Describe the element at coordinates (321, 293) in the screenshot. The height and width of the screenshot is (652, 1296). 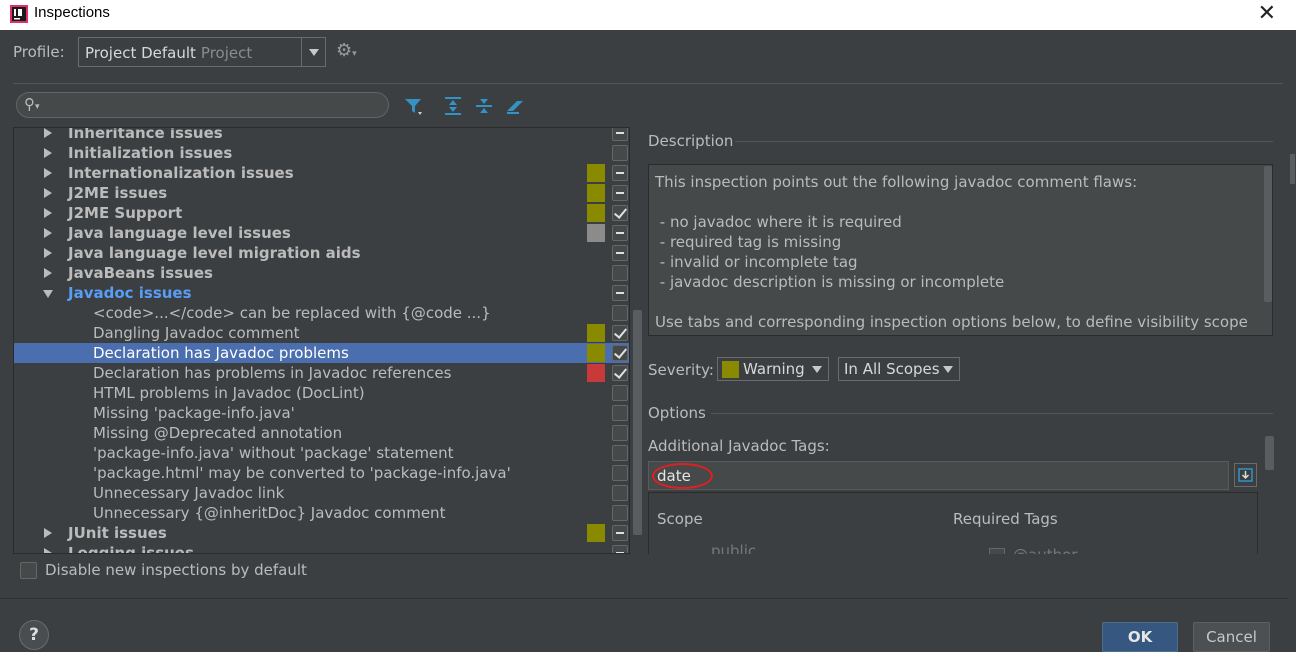
I see `tree-group-row: Javadoc issues` at that location.